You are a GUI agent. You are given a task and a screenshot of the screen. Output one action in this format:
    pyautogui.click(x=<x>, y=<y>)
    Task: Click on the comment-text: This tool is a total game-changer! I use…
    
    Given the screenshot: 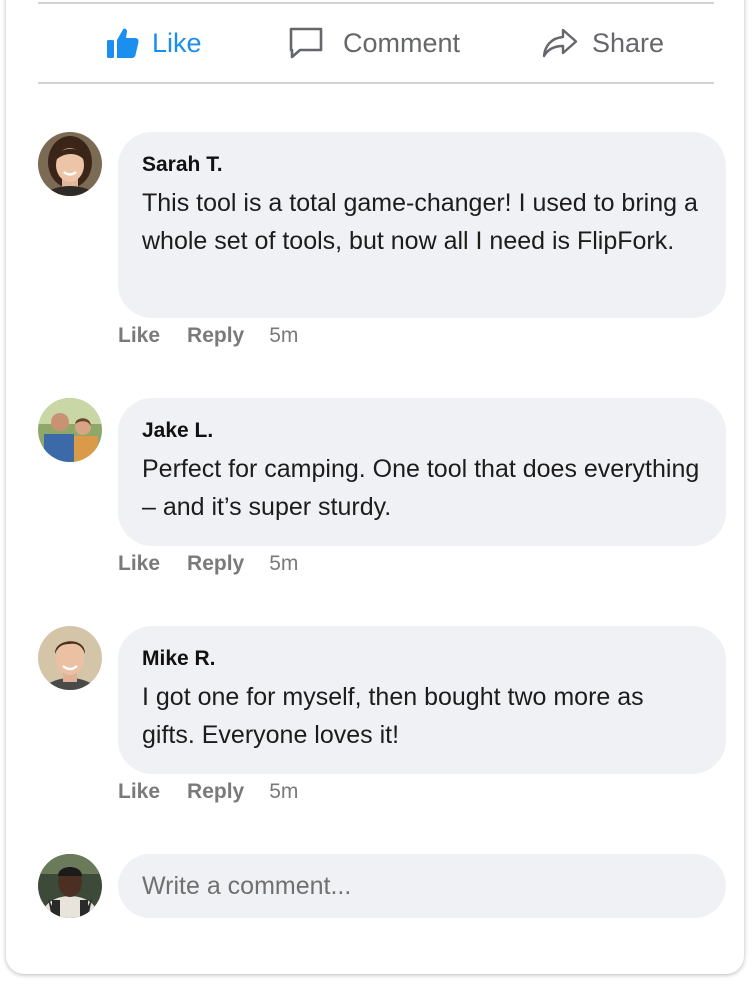 What is the action you would take?
    pyautogui.click(x=420, y=222)
    